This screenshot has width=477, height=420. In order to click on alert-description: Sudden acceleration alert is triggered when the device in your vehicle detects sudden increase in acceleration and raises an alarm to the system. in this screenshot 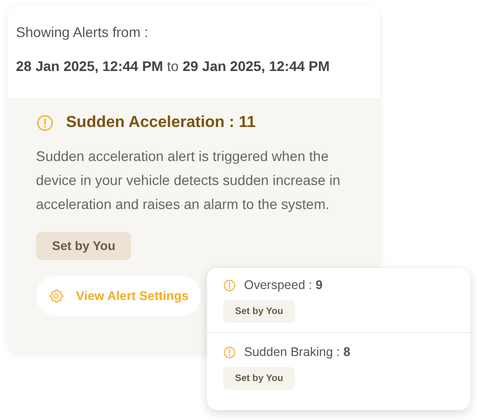, I will do `click(189, 180)`.